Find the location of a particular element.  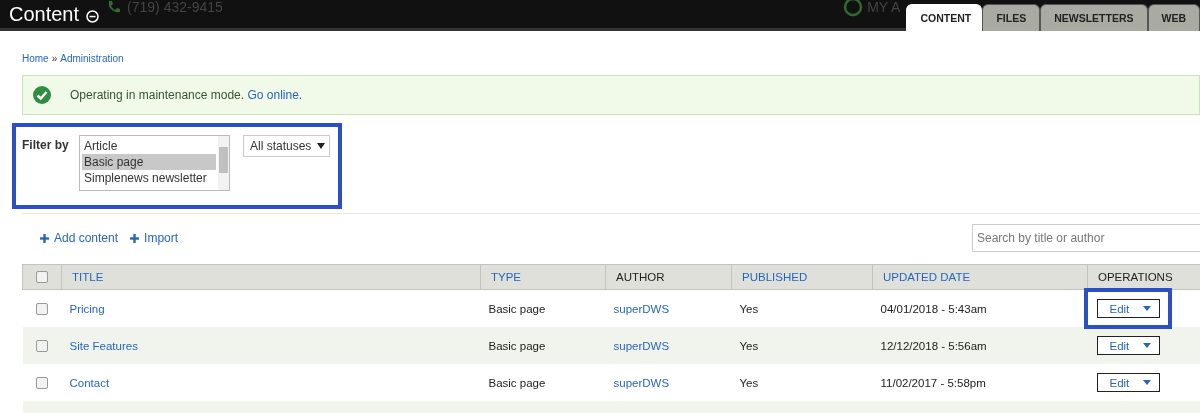

phone-icon is located at coordinates (114, 7).